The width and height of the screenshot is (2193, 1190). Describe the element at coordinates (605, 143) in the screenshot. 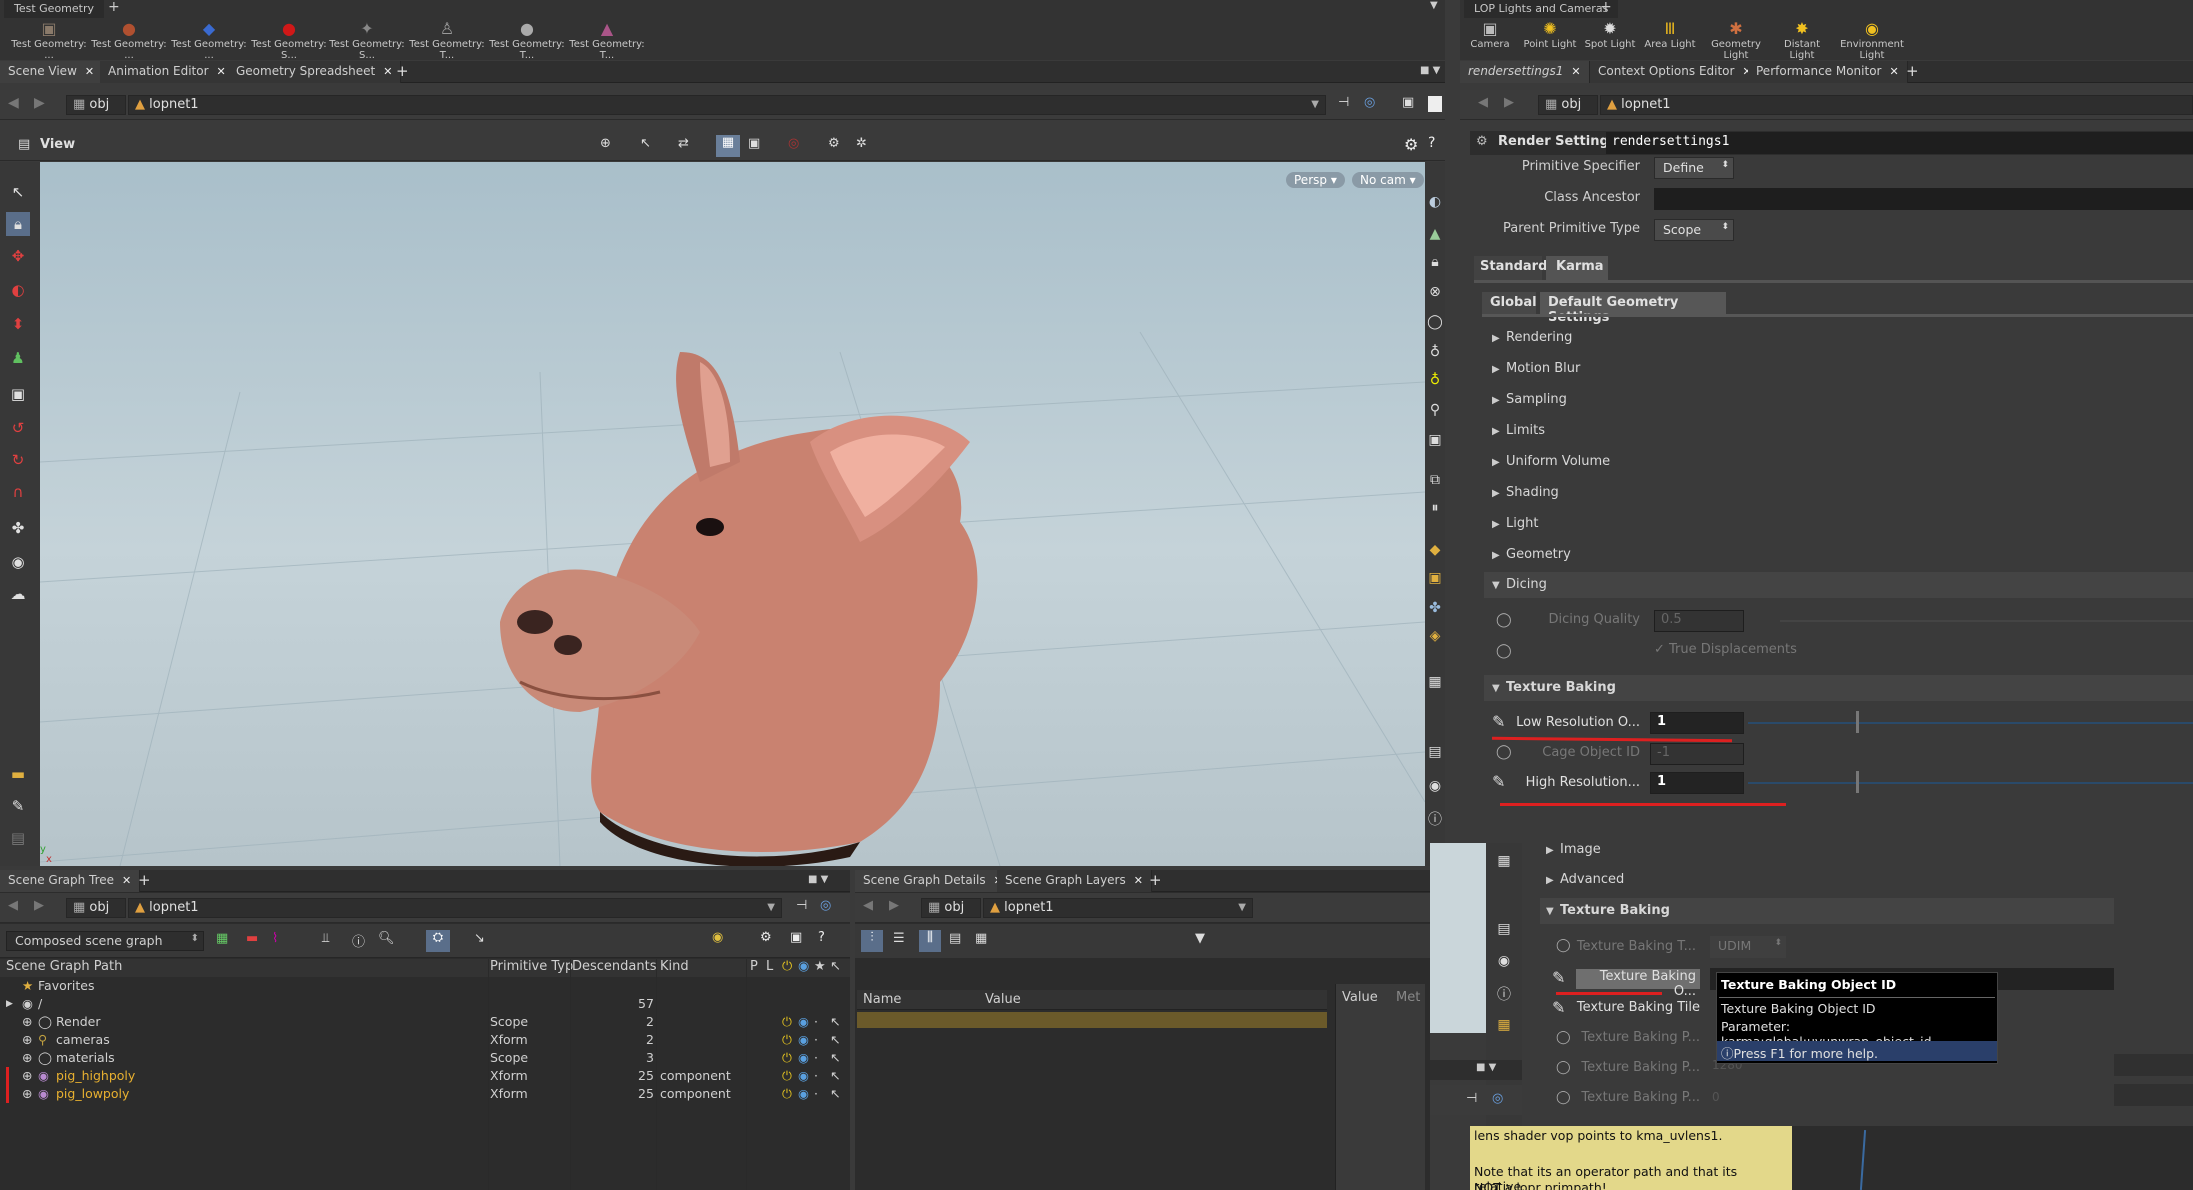

I see `camera-tool-icon: ⊕` at that location.